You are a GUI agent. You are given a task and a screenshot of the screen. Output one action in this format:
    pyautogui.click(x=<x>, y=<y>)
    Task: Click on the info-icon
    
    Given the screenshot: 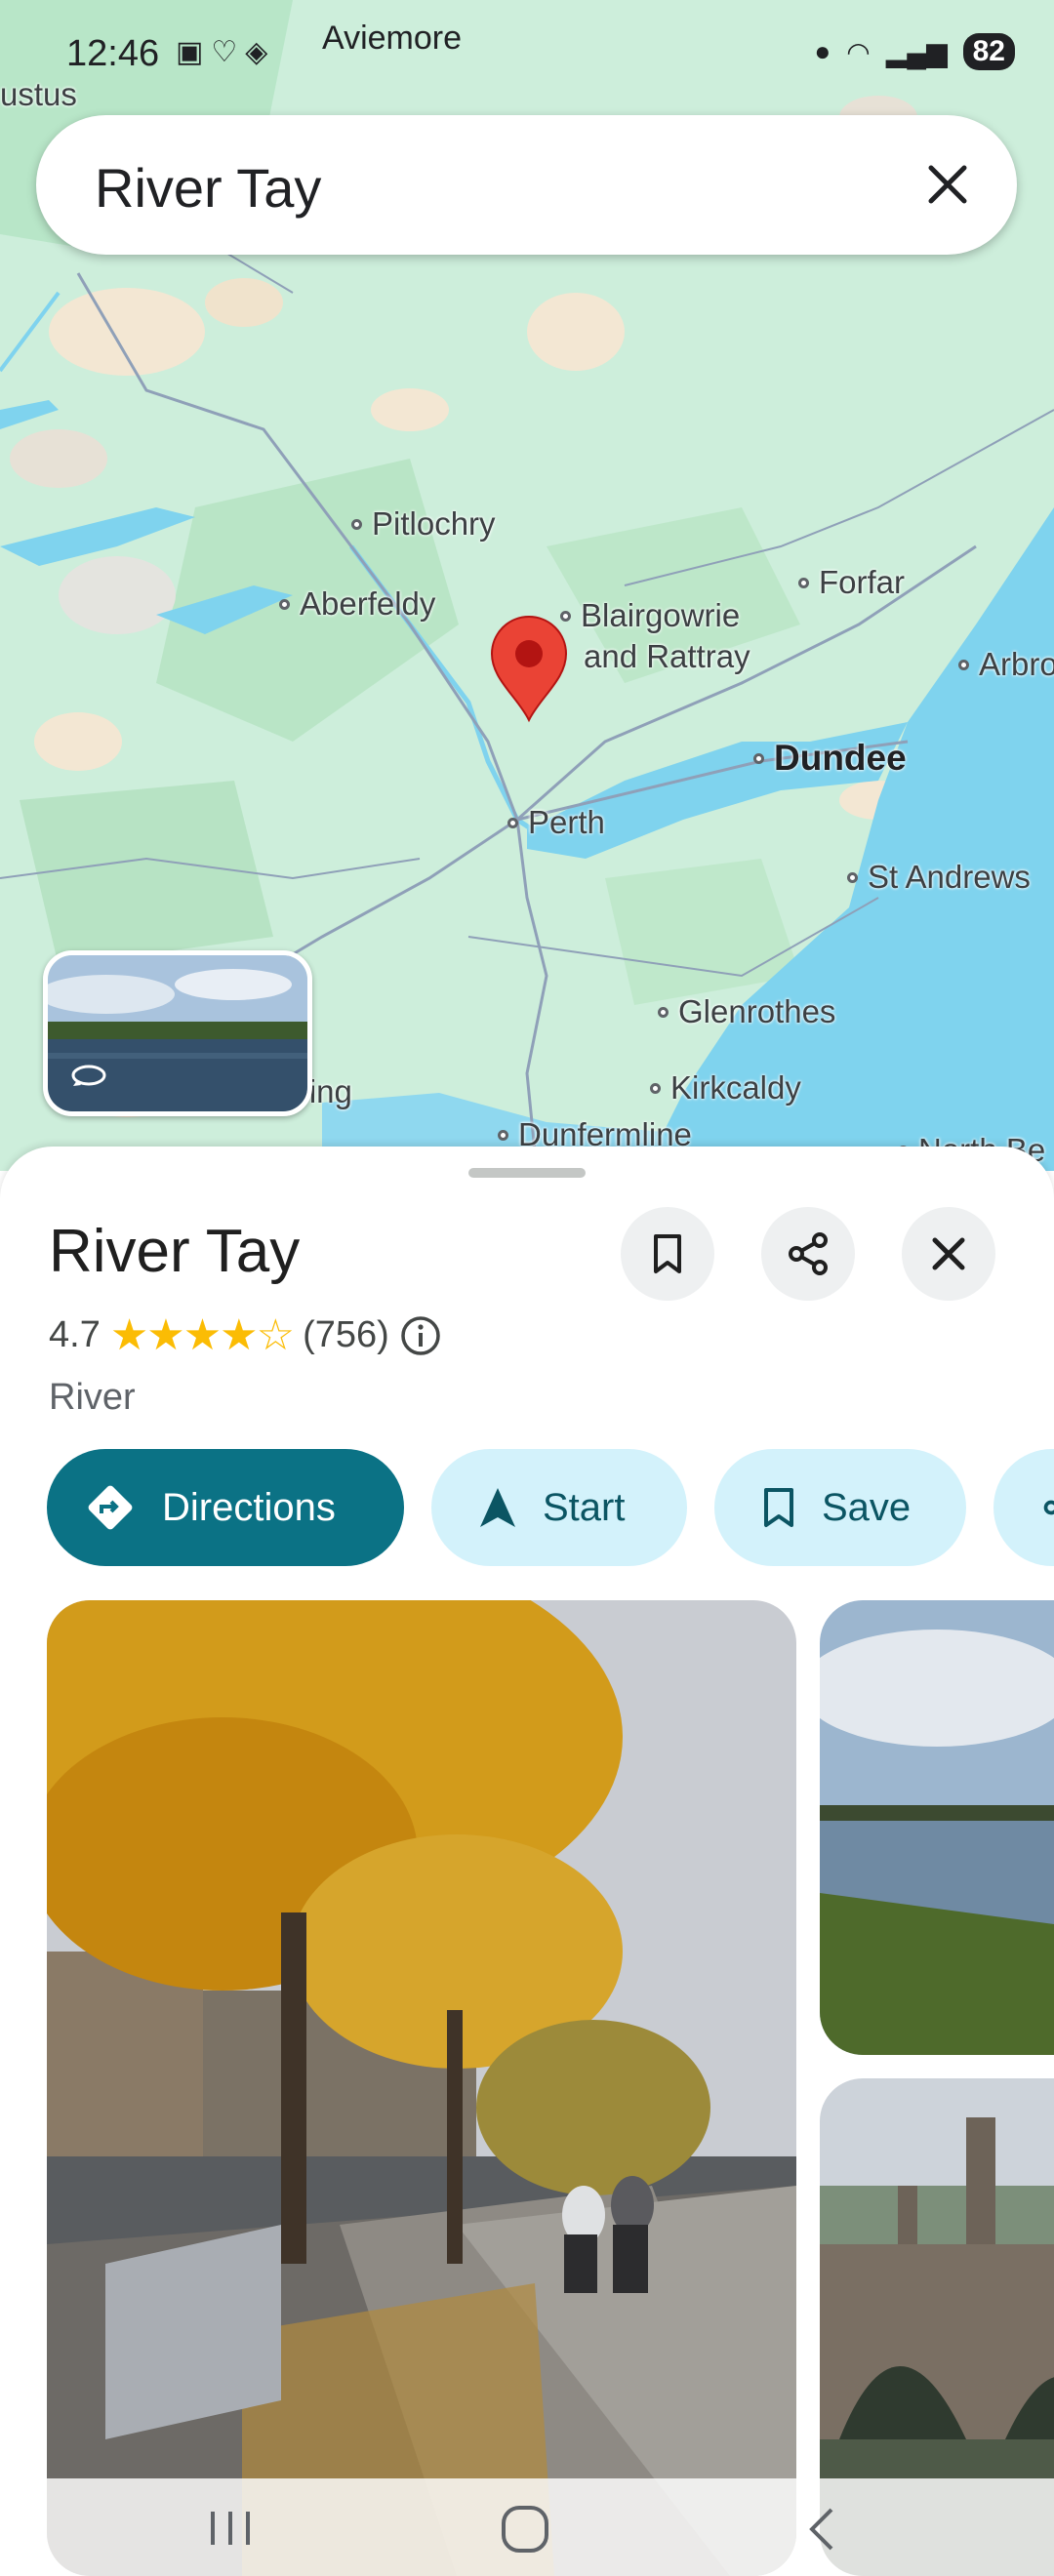 What is the action you would take?
    pyautogui.click(x=420, y=1335)
    